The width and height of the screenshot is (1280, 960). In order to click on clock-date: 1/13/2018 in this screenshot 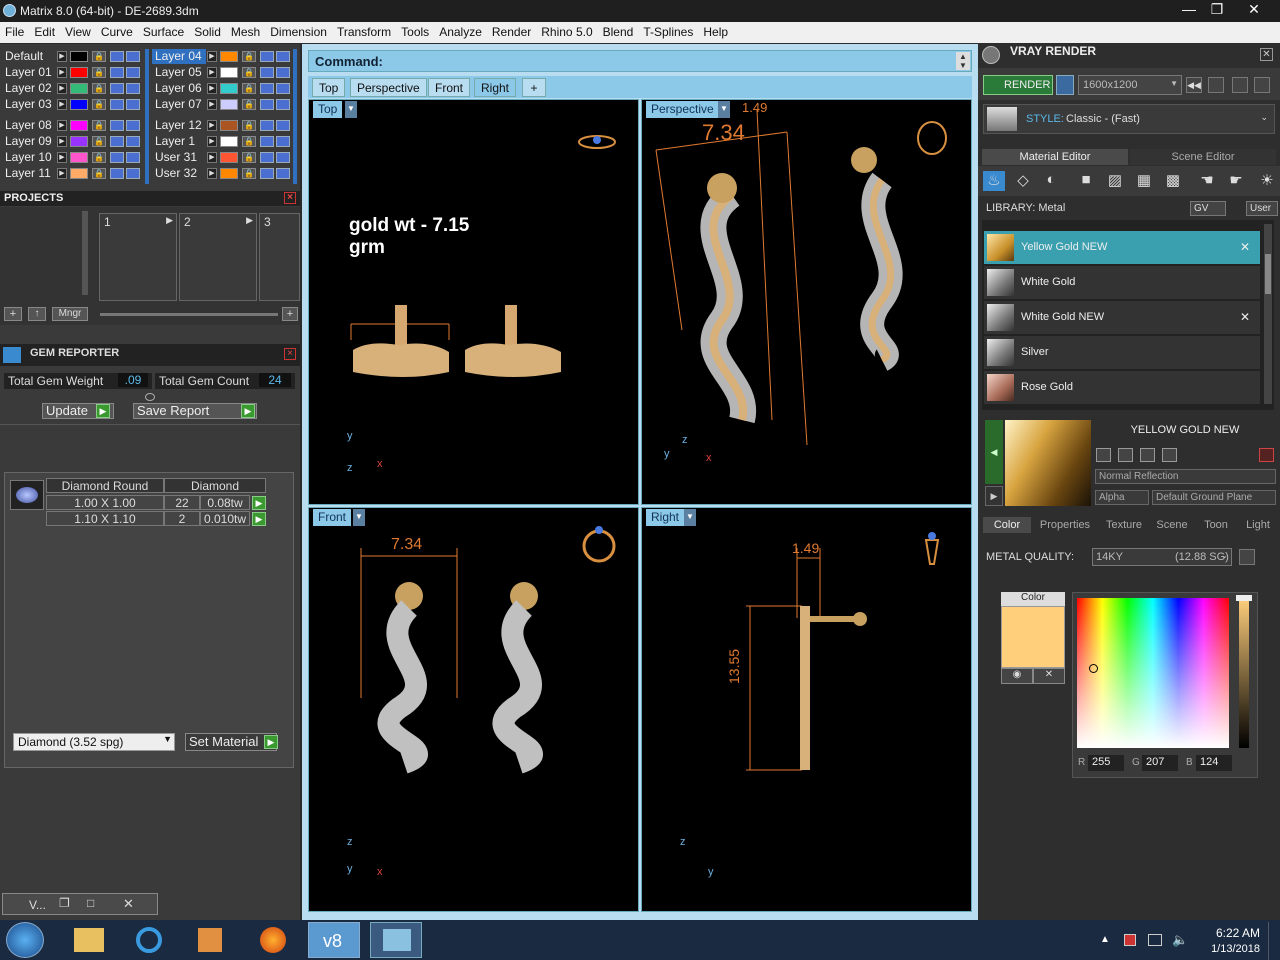, I will do `click(1228, 949)`.